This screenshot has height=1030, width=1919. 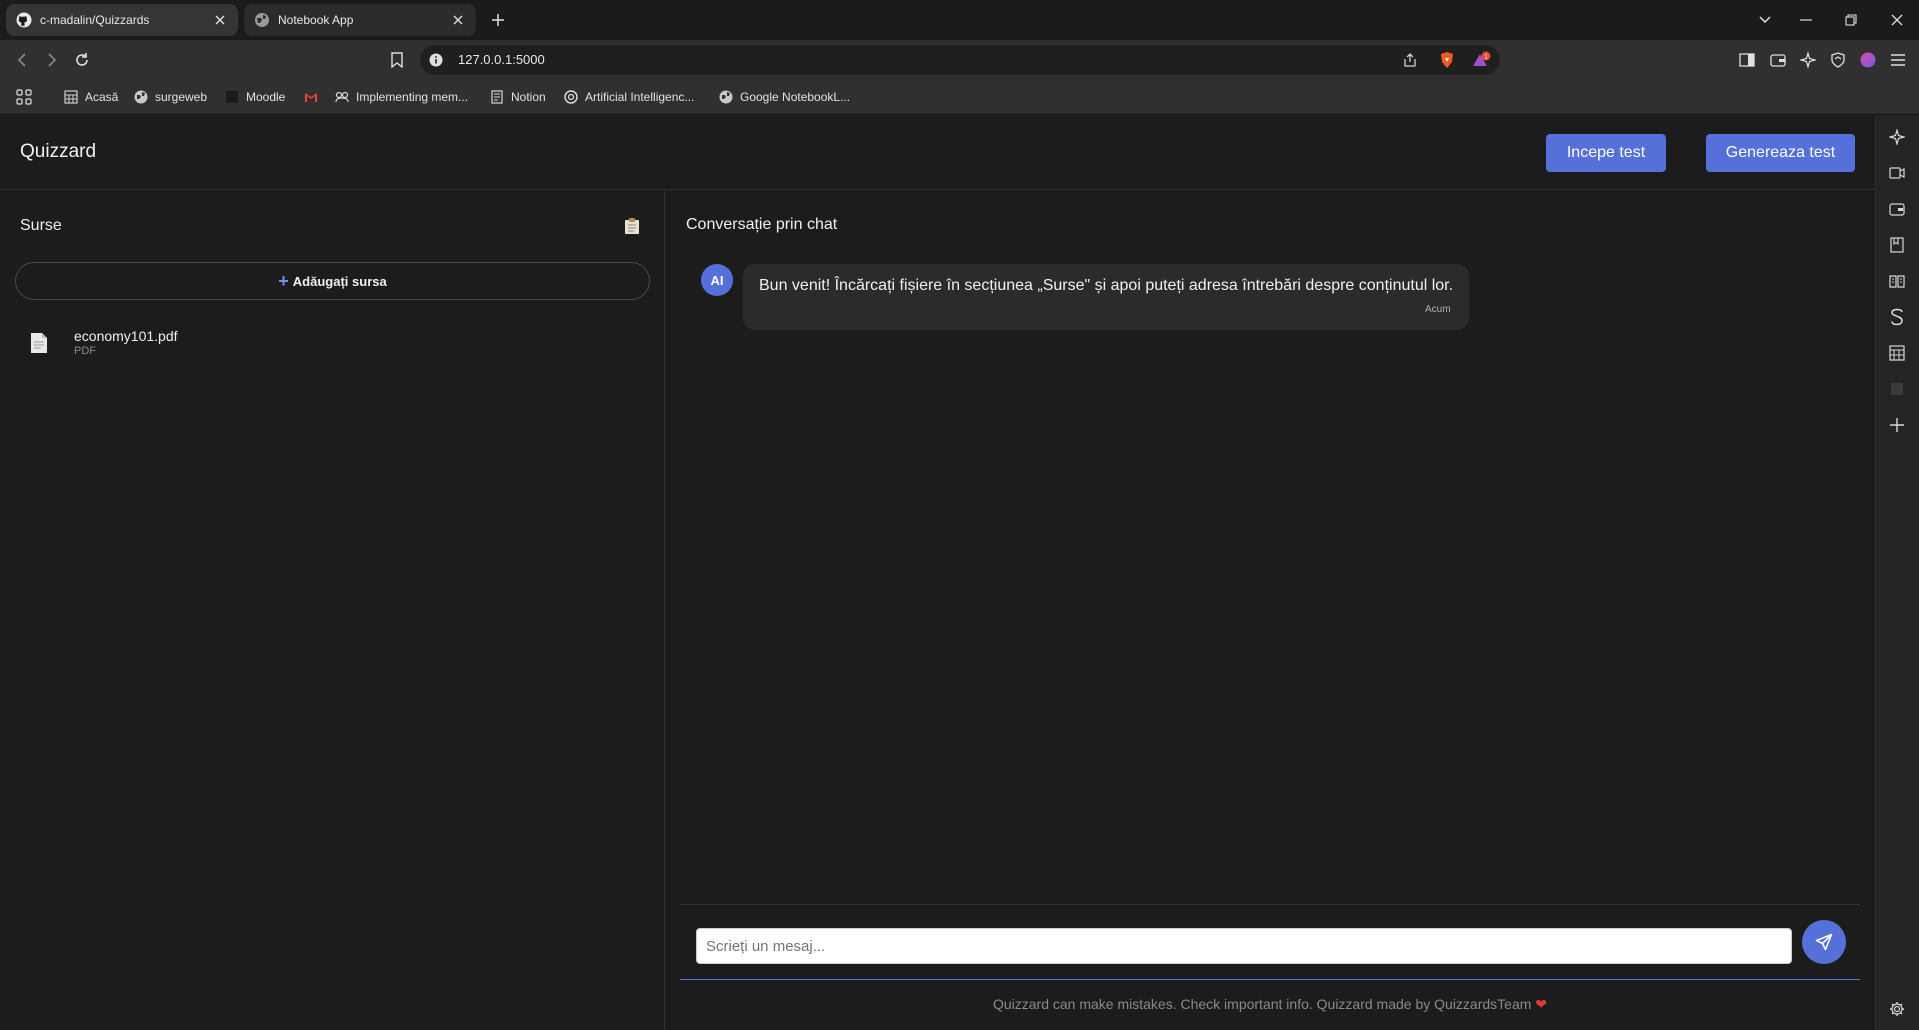 What do you see at coordinates (1897, 245) in the screenshot?
I see `bookmarks-panel-icon` at bounding box center [1897, 245].